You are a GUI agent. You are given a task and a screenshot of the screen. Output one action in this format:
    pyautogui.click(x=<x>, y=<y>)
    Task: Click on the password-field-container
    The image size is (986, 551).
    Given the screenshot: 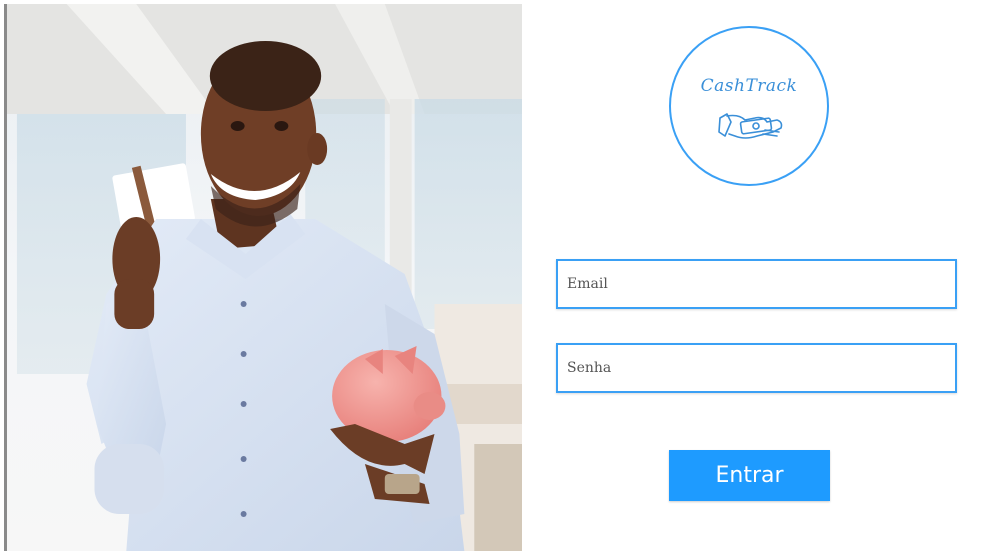 What is the action you would take?
    pyautogui.click(x=756, y=368)
    